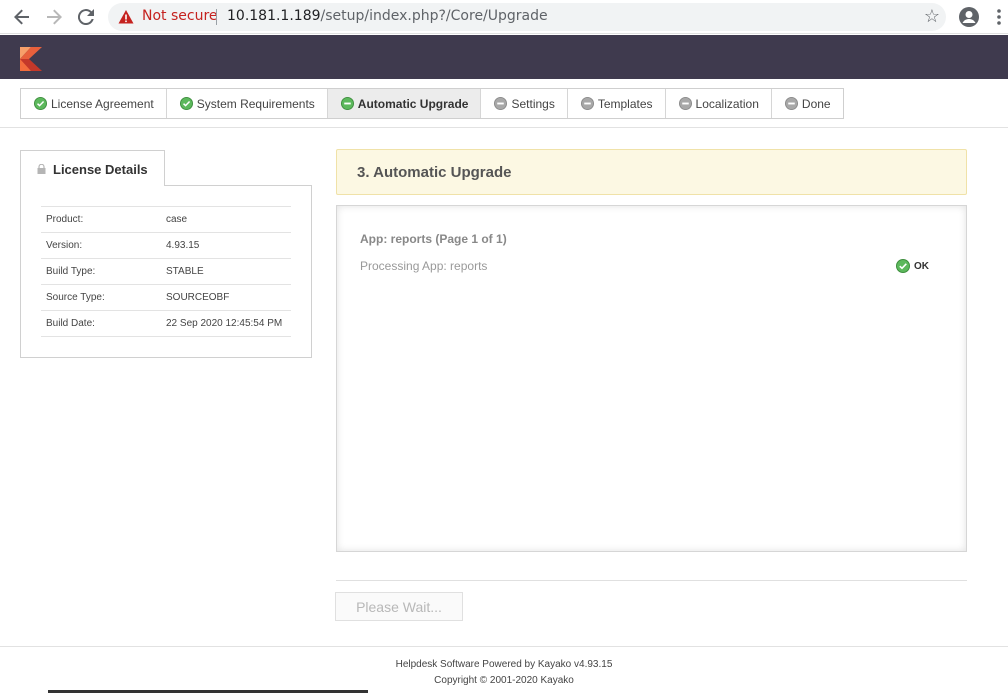  Describe the element at coordinates (177, 219) in the screenshot. I see `license-value-product: case` at that location.